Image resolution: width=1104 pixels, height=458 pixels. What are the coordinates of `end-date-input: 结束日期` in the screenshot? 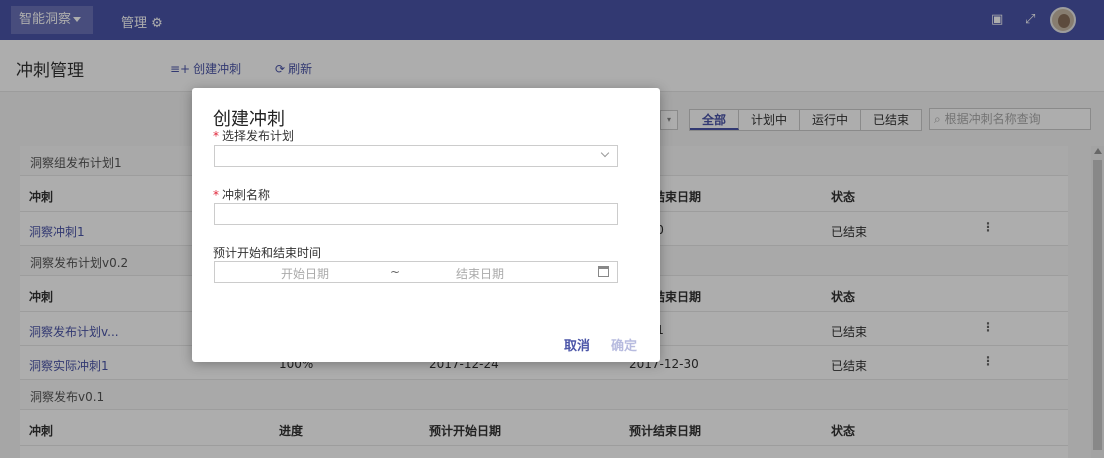 It's located at (480, 273).